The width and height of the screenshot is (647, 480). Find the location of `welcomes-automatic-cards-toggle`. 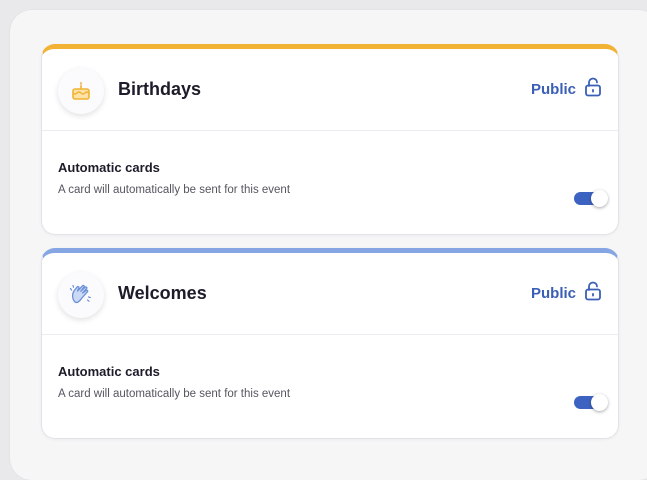

welcomes-automatic-cards-toggle is located at coordinates (591, 402).